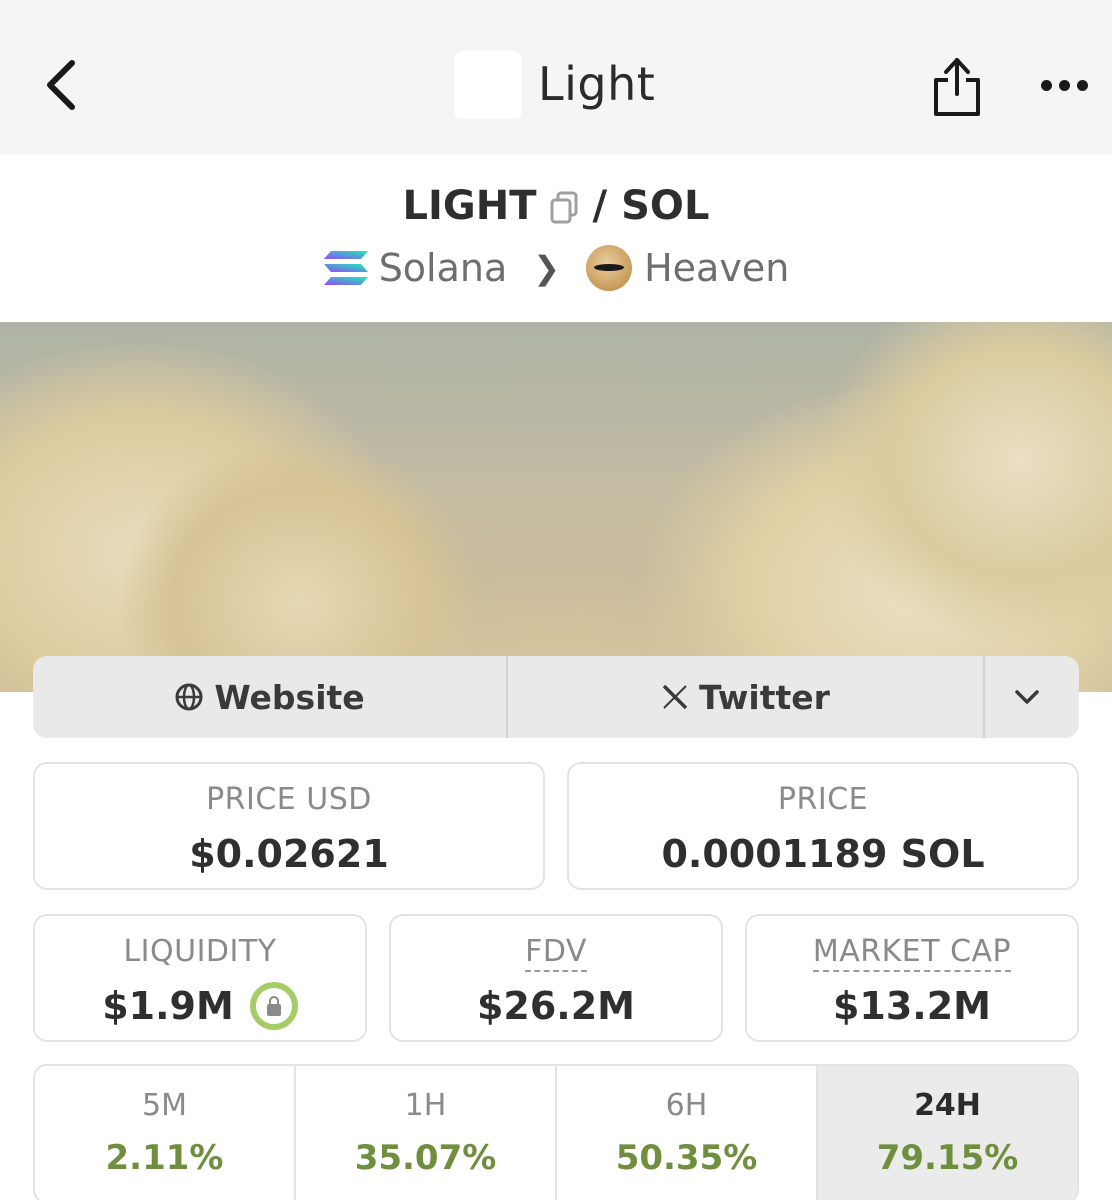  What do you see at coordinates (947, 1158) in the screenshot?
I see `price-change-value: 79.15%` at bounding box center [947, 1158].